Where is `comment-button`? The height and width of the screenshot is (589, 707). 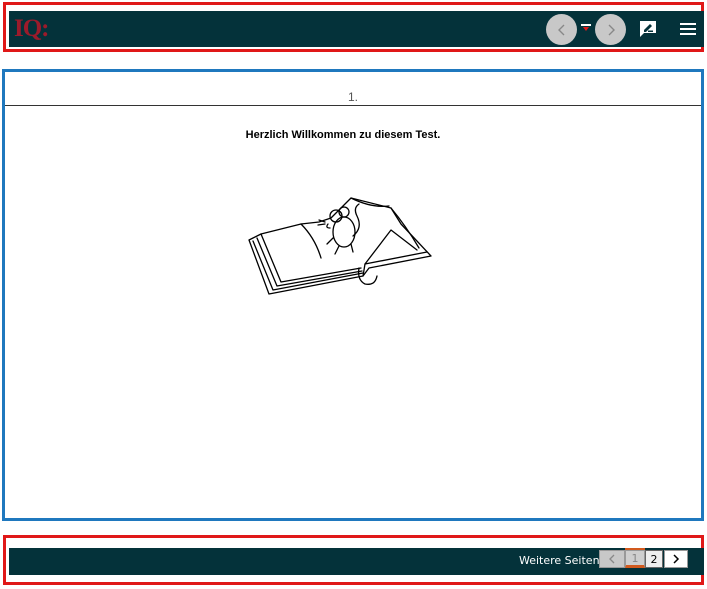 comment-button is located at coordinates (648, 29).